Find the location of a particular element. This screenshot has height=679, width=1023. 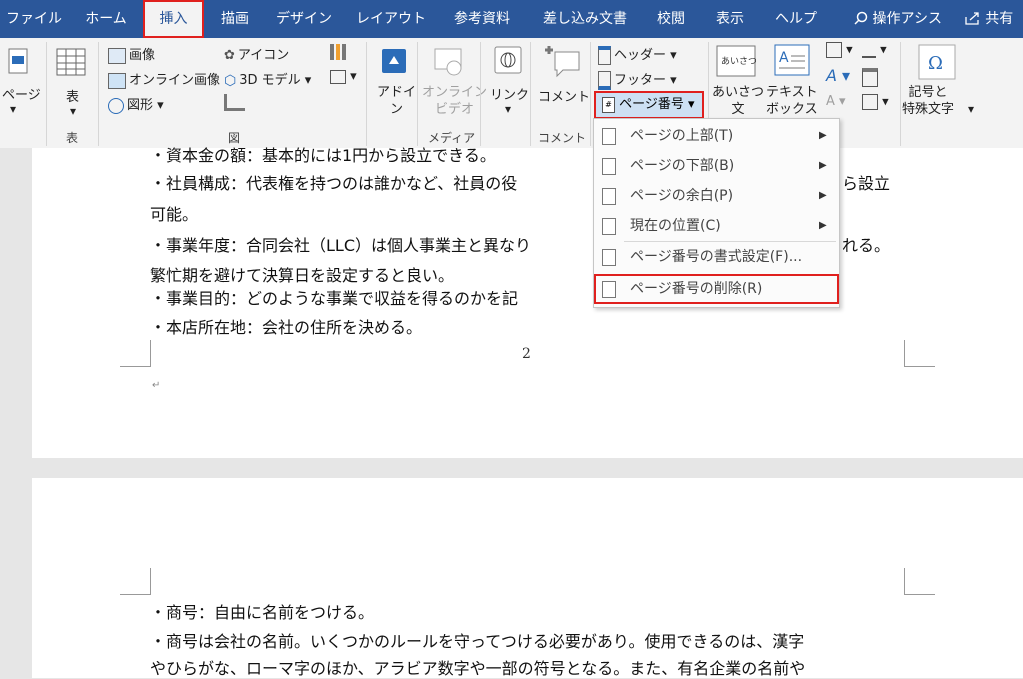

insert-image-button: 画像 is located at coordinates (131, 54).